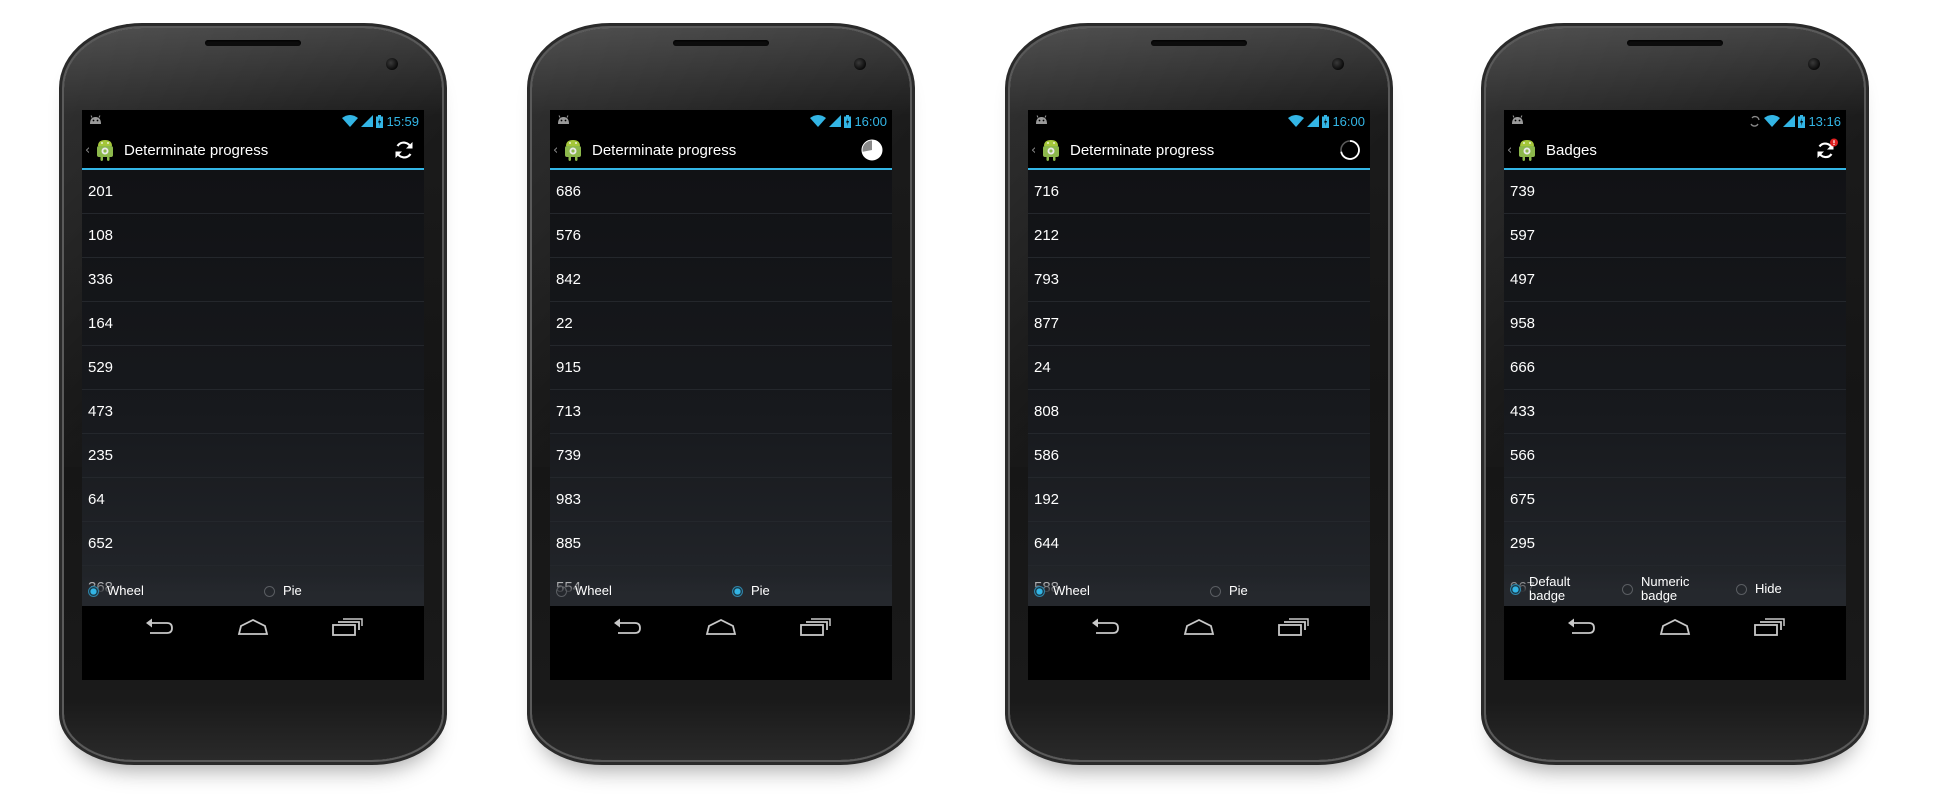 This screenshot has width=1937, height=800. Describe the element at coordinates (1199, 192) in the screenshot. I see `list-item: 716` at that location.